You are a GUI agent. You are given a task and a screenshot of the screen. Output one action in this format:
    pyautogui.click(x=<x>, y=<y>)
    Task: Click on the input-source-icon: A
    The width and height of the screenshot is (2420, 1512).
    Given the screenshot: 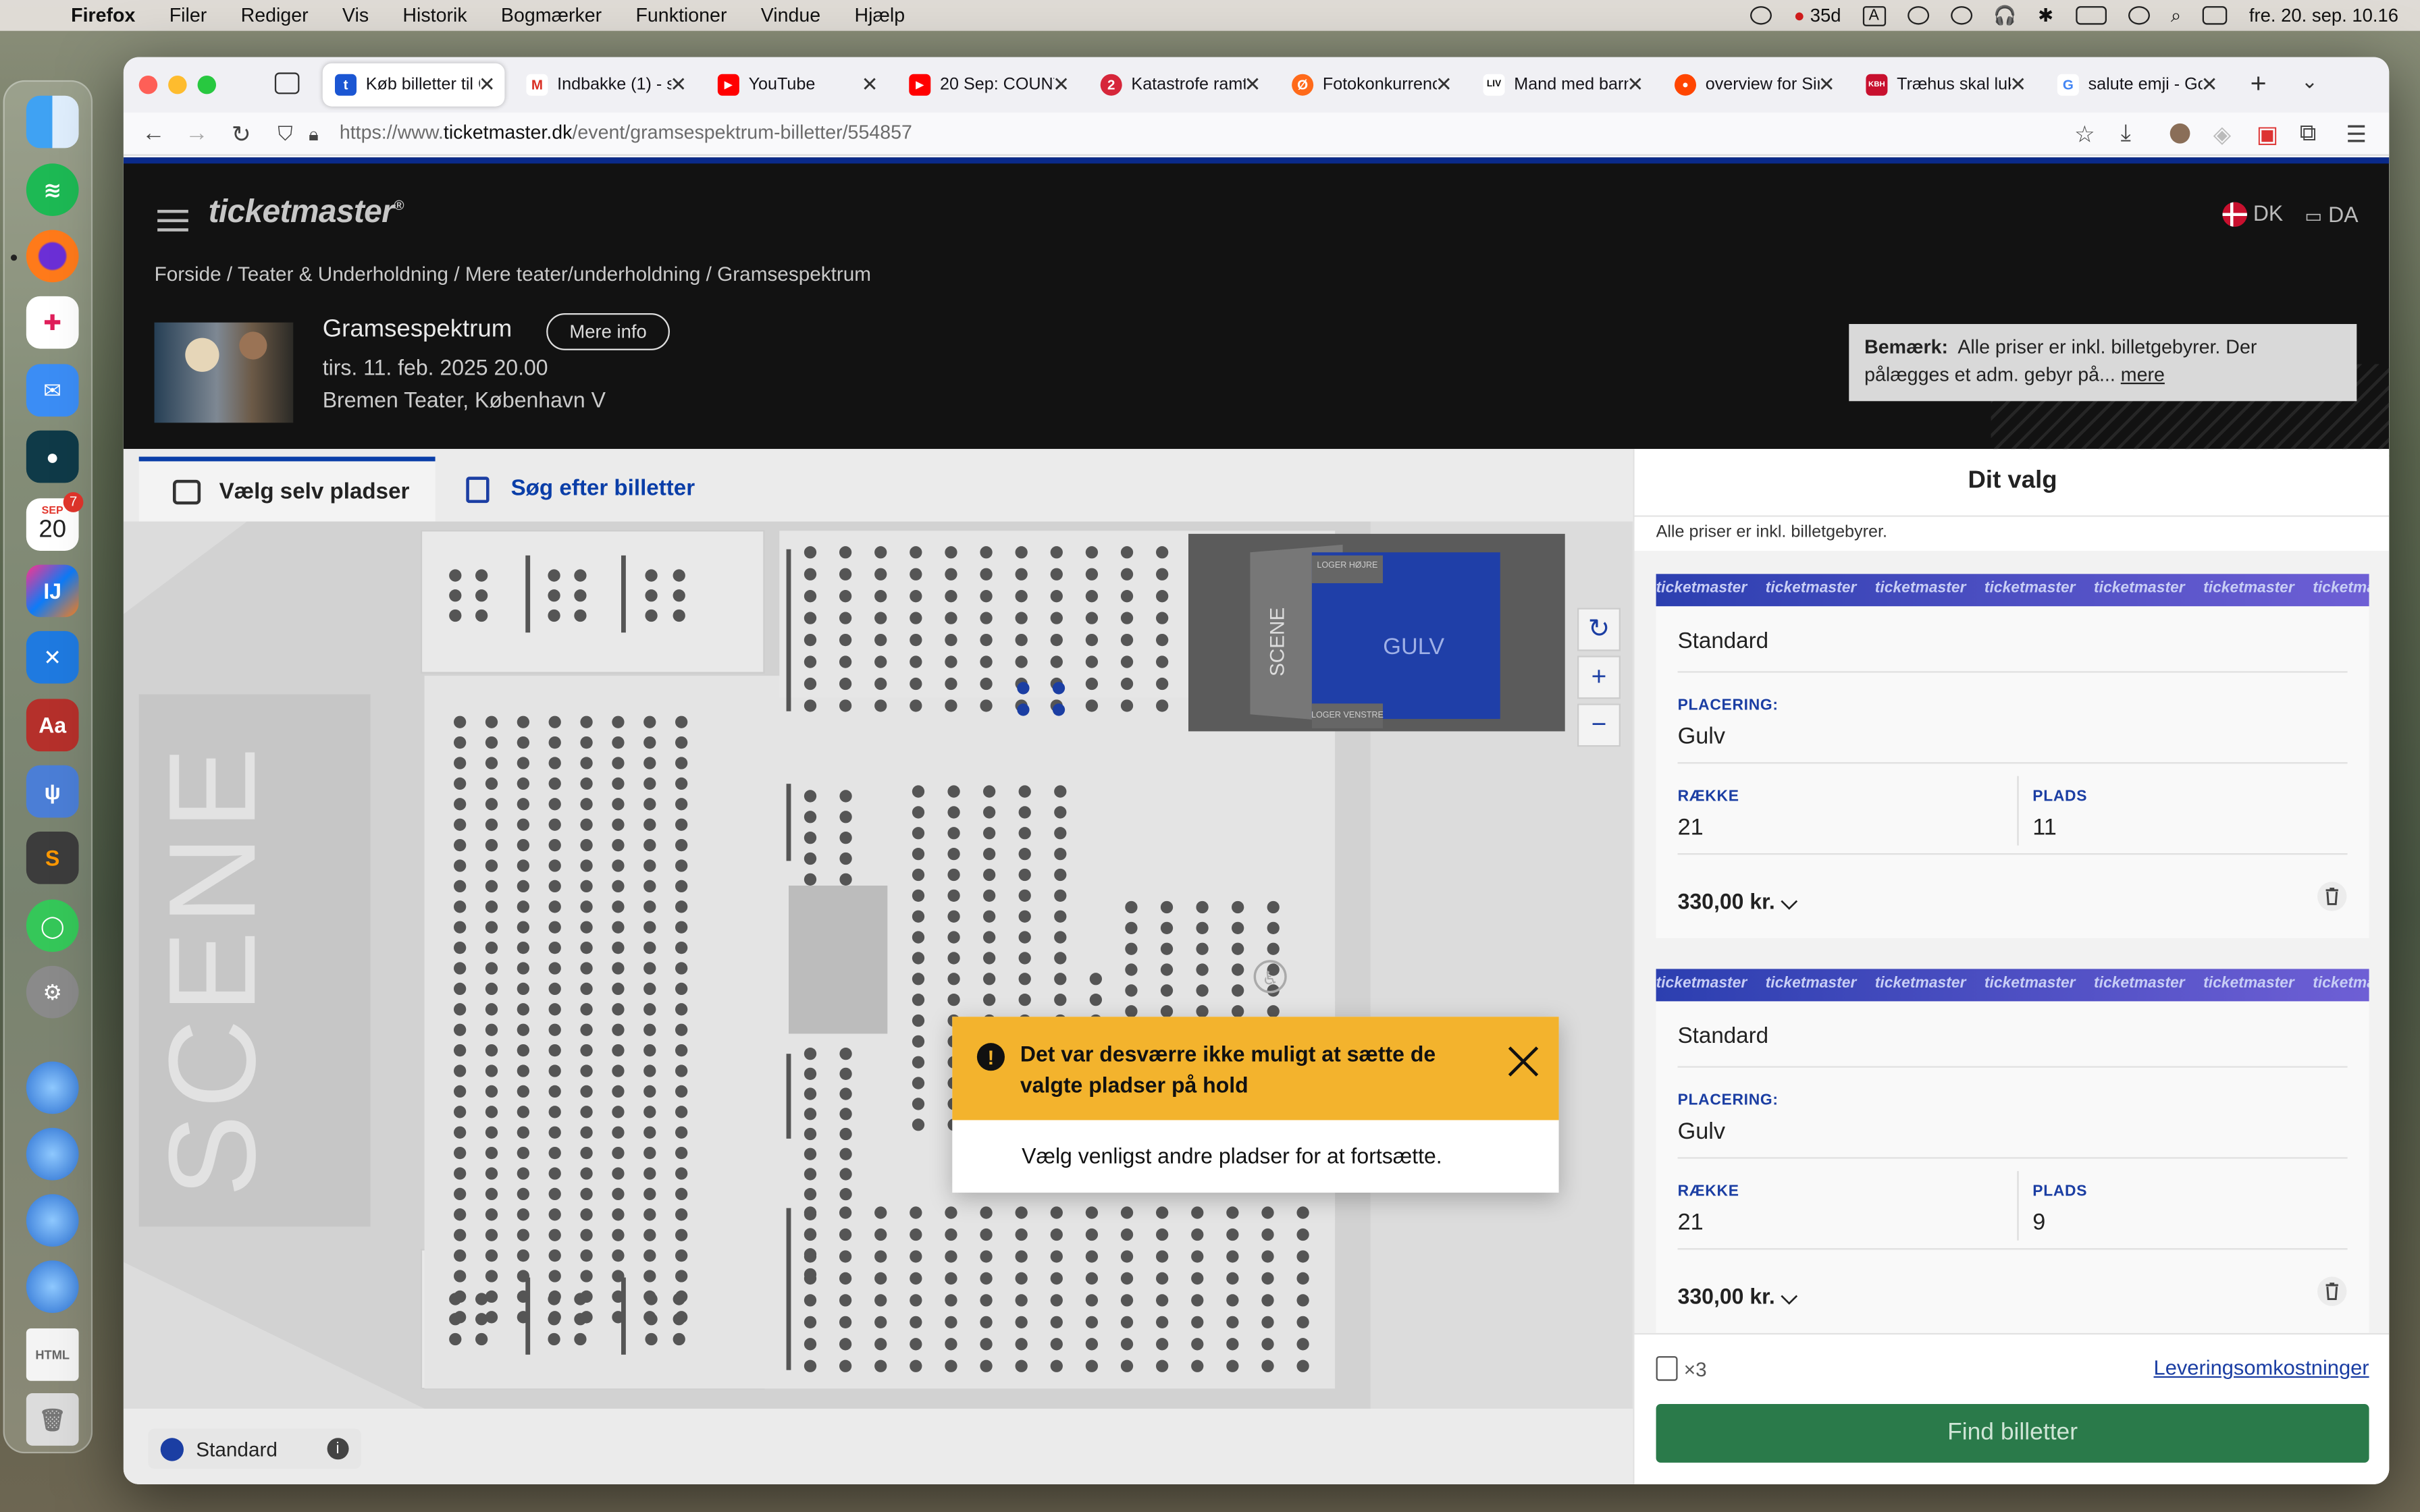 What is the action you would take?
    pyautogui.click(x=1874, y=15)
    